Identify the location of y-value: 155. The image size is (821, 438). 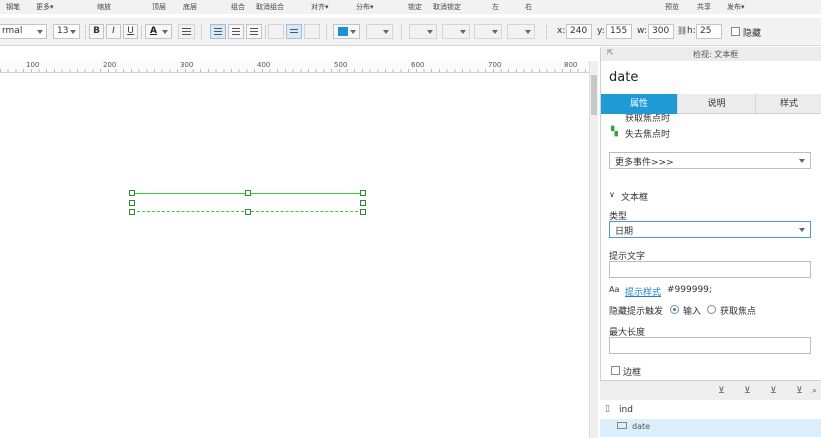
(619, 31).